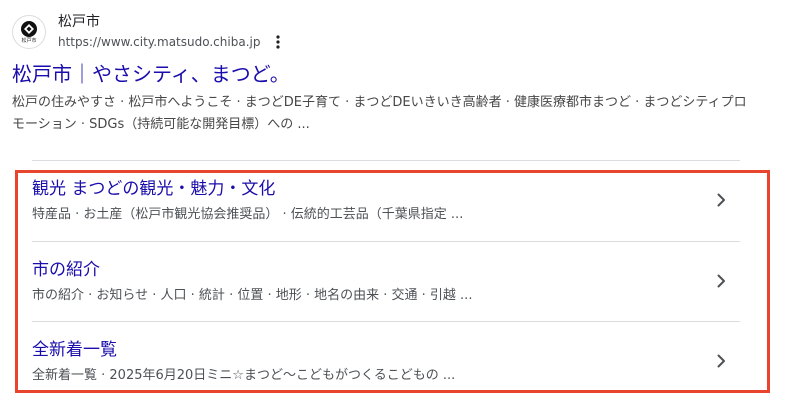 This screenshot has width=800, height=400. I want to click on emblem-mark-icon, so click(29, 29).